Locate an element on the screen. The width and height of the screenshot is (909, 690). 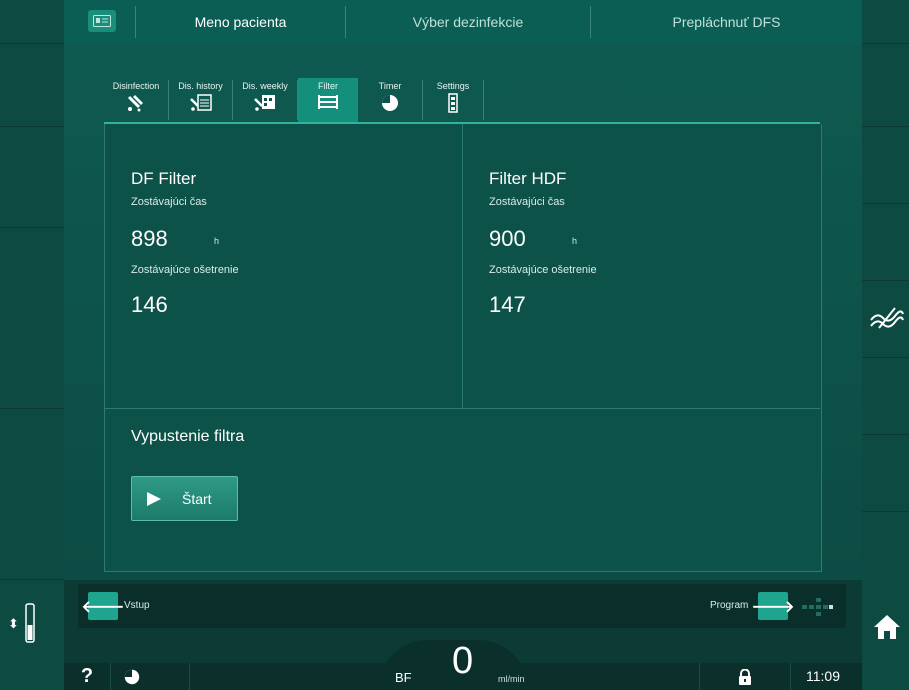
level-adjust-button: ⬍ is located at coordinates (34, 623).